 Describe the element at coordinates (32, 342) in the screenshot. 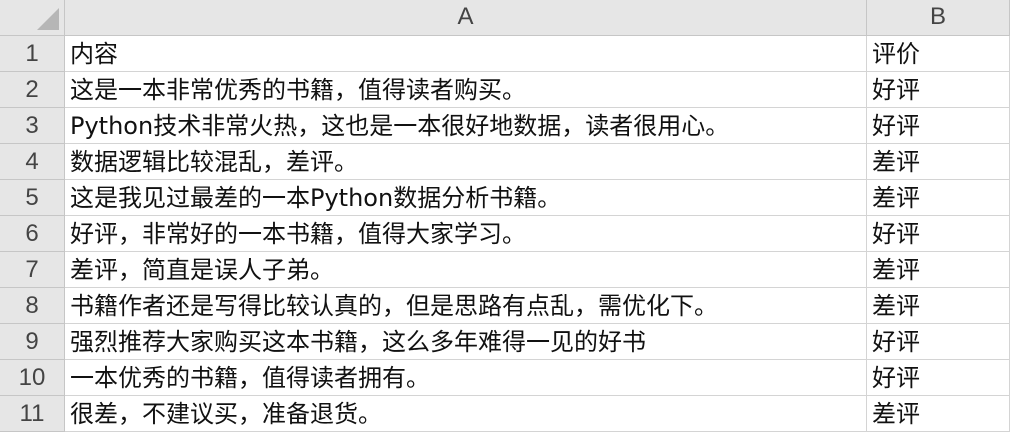

I see `row-header: 9` at that location.